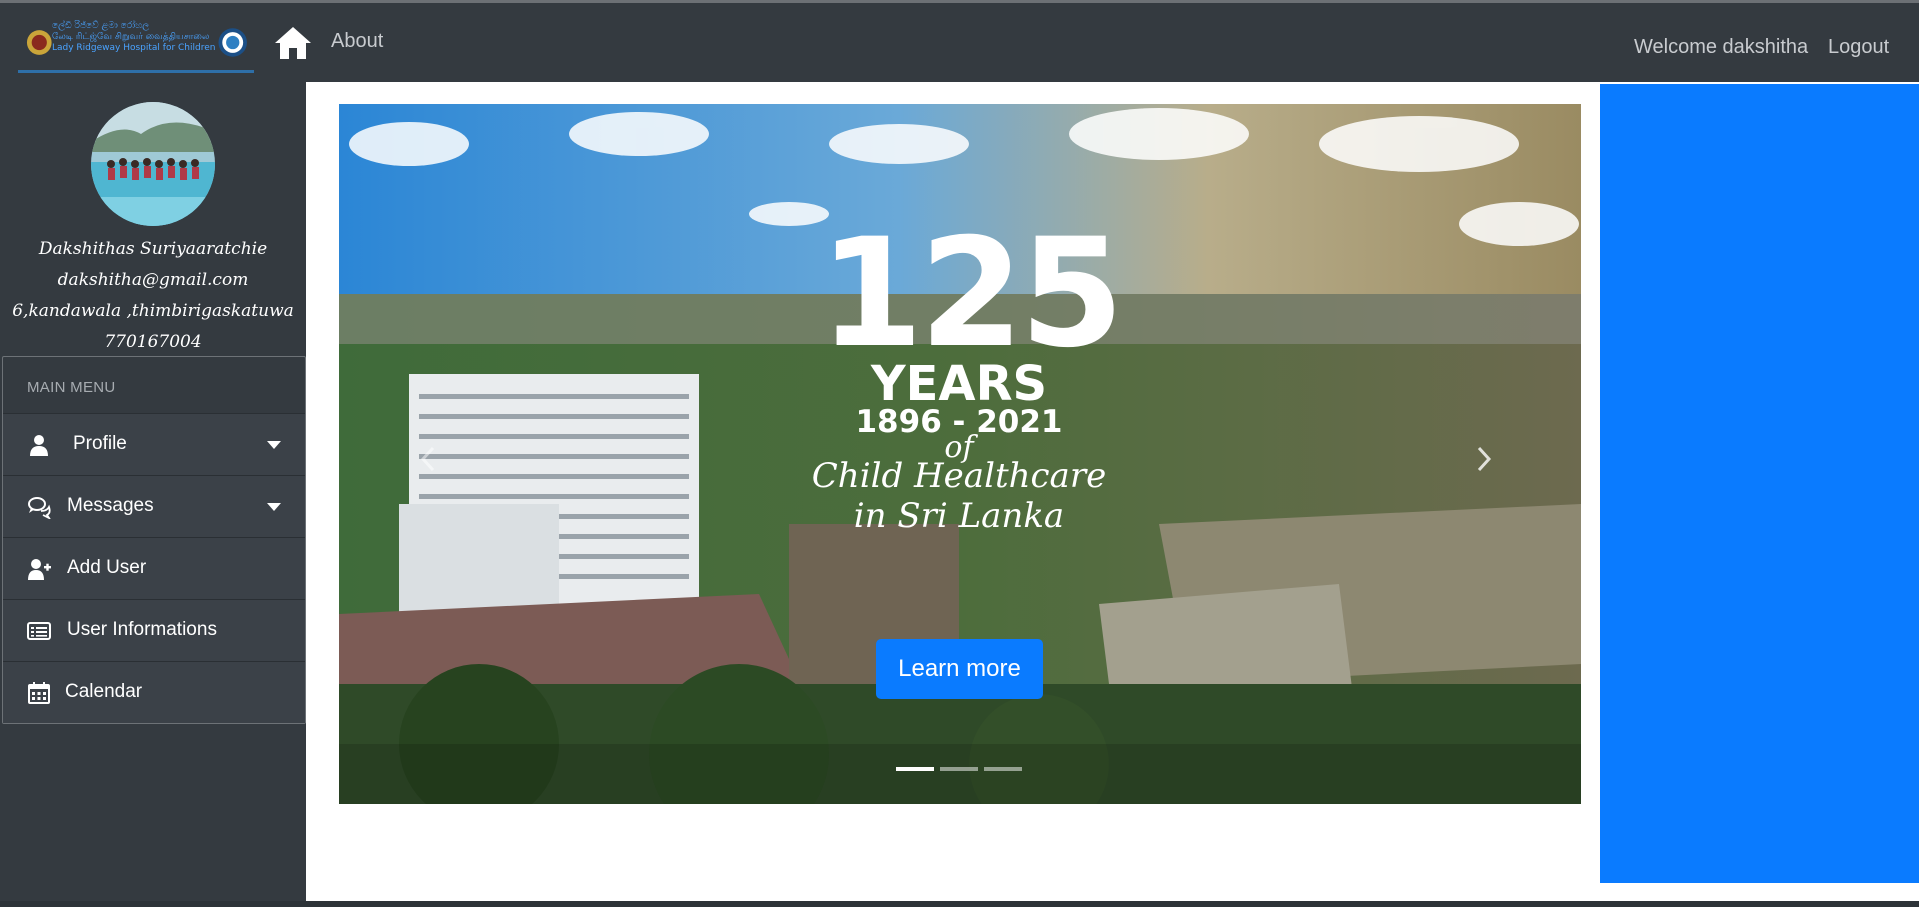  I want to click on sidebar-item-user-informations: User Informations, so click(154, 630).